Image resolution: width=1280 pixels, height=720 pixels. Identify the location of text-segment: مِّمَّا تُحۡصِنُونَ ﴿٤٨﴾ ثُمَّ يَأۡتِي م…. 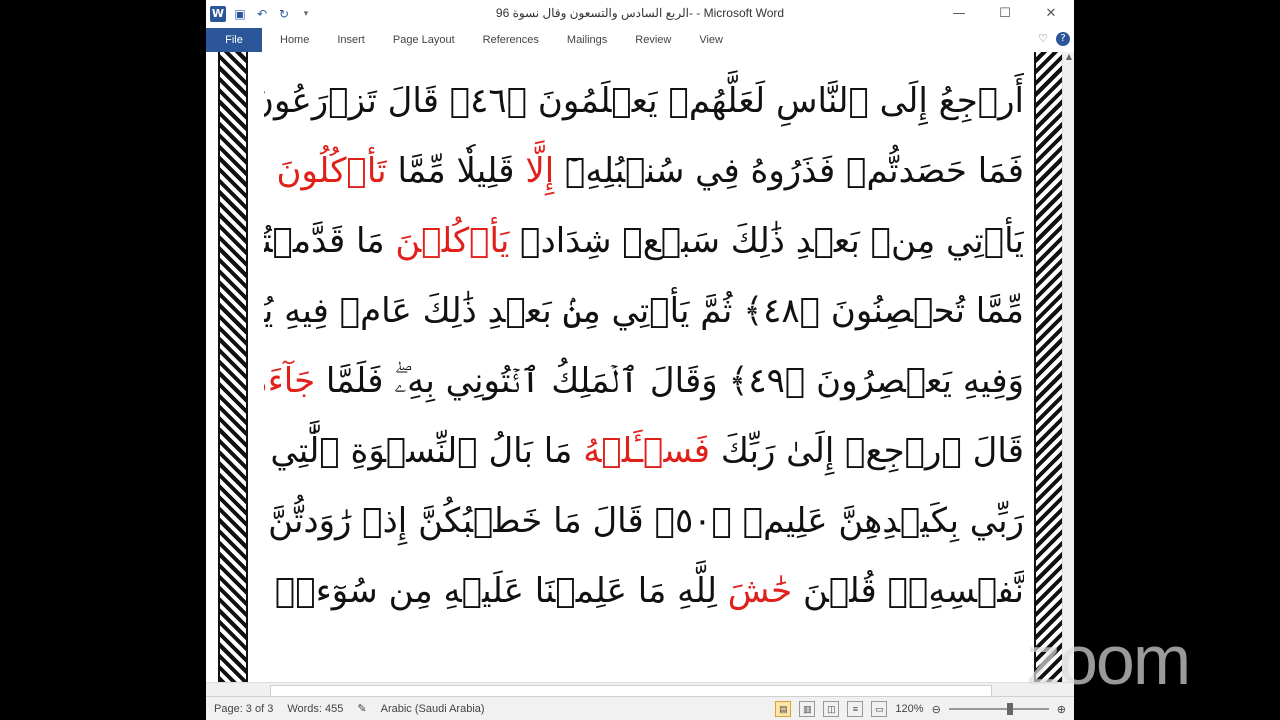
(644, 311).